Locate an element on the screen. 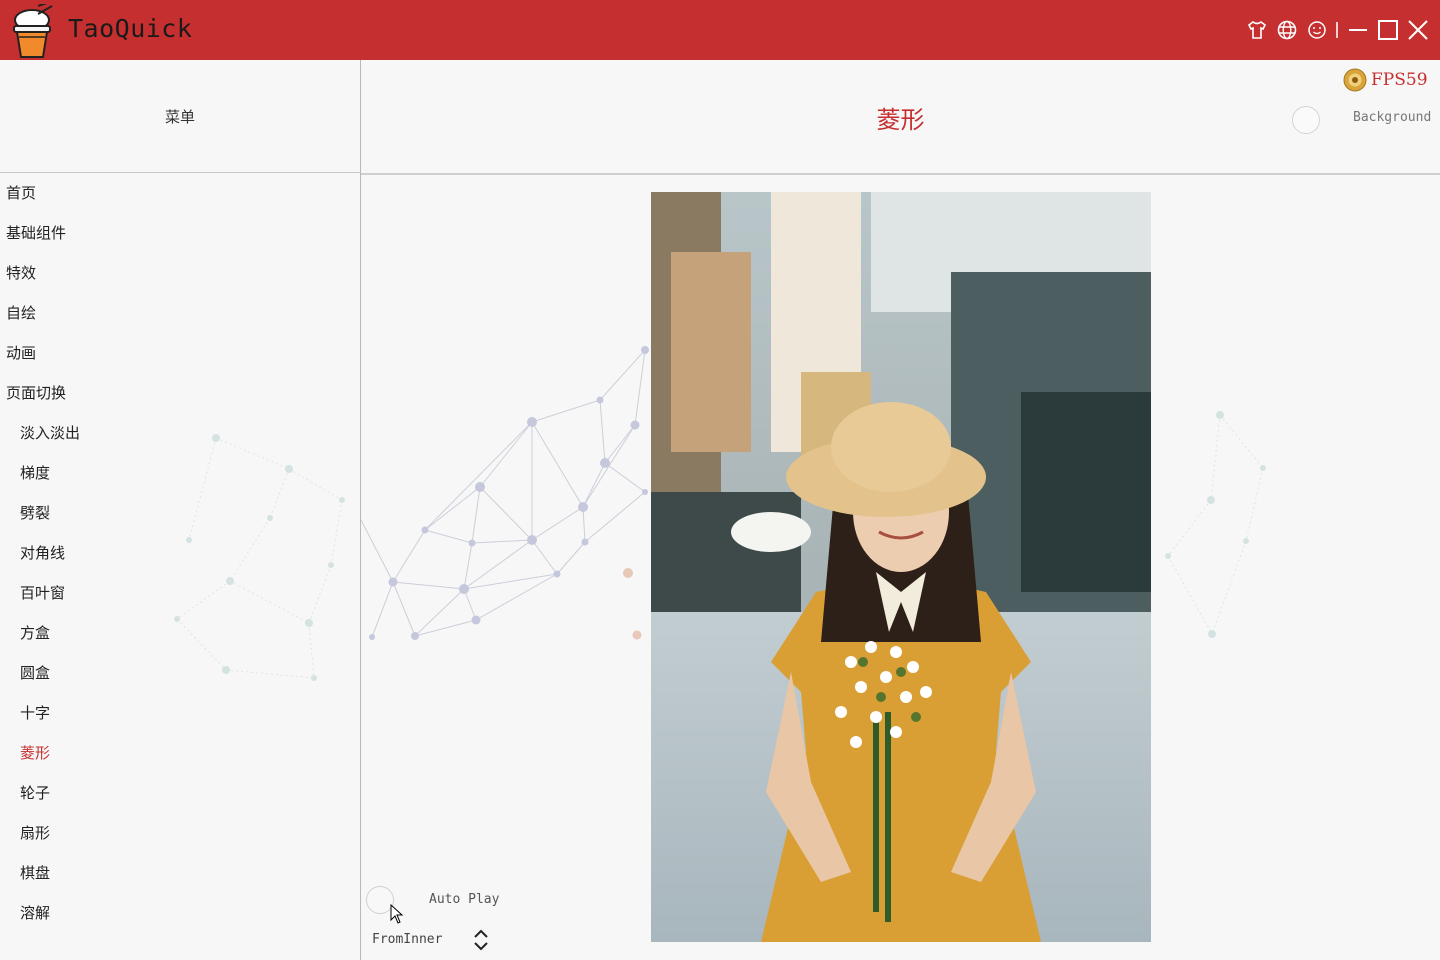 The image size is (1440, 960). sidebar-item-gradient: 梯度 is located at coordinates (35, 473).